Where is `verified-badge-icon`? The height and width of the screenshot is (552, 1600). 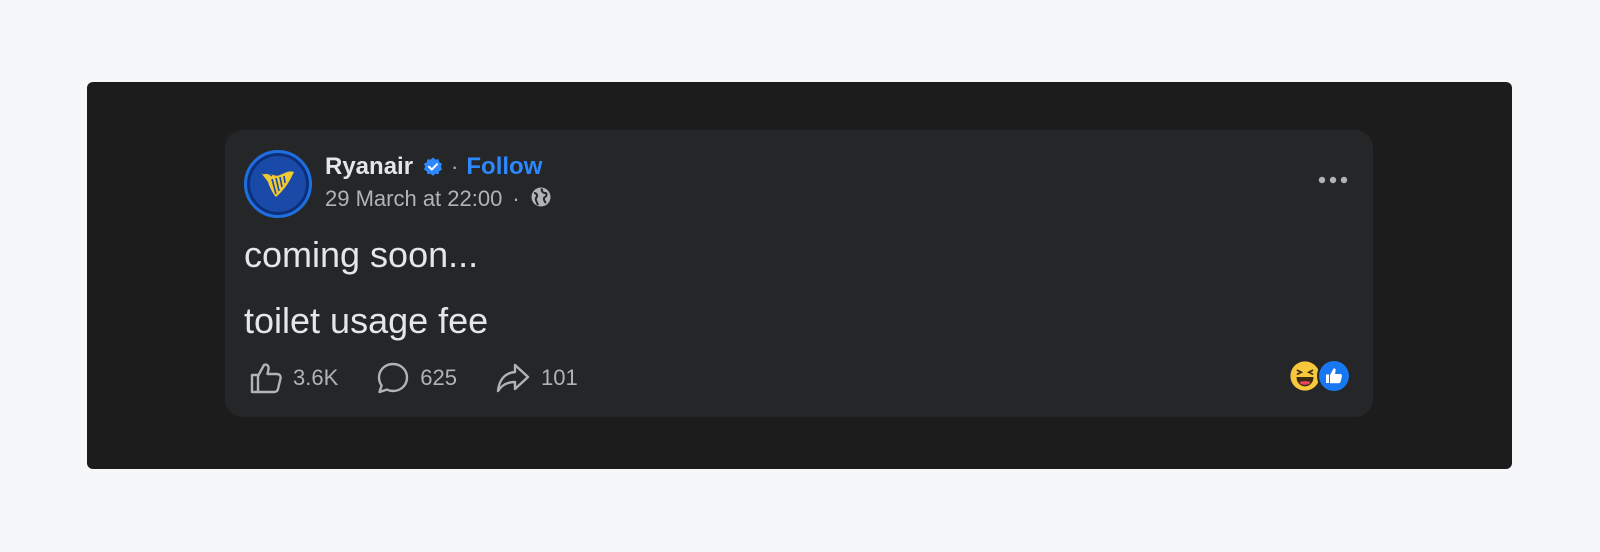 verified-badge-icon is located at coordinates (433, 167).